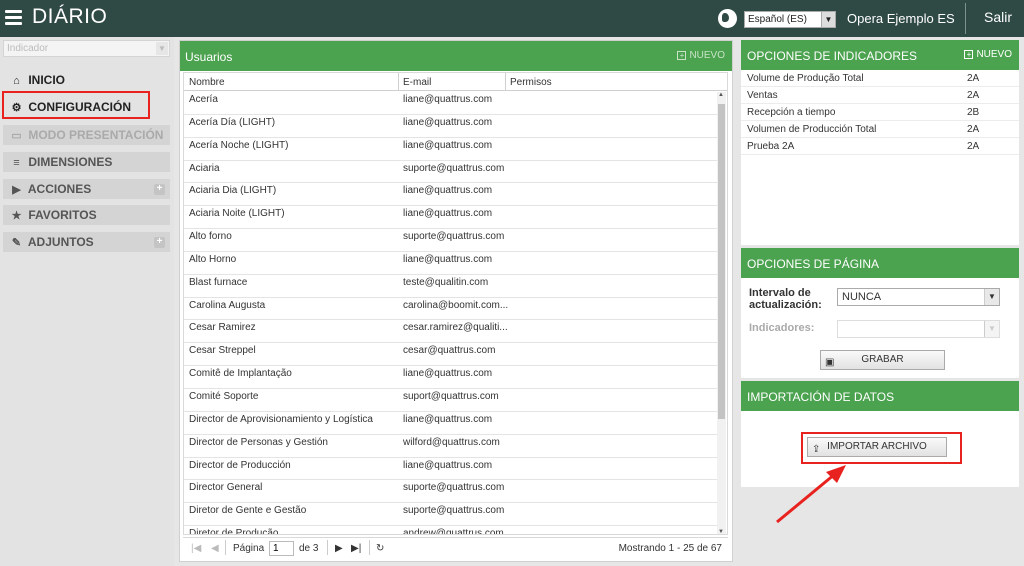  What do you see at coordinates (806, 498) in the screenshot?
I see `arrow-shaft` at bounding box center [806, 498].